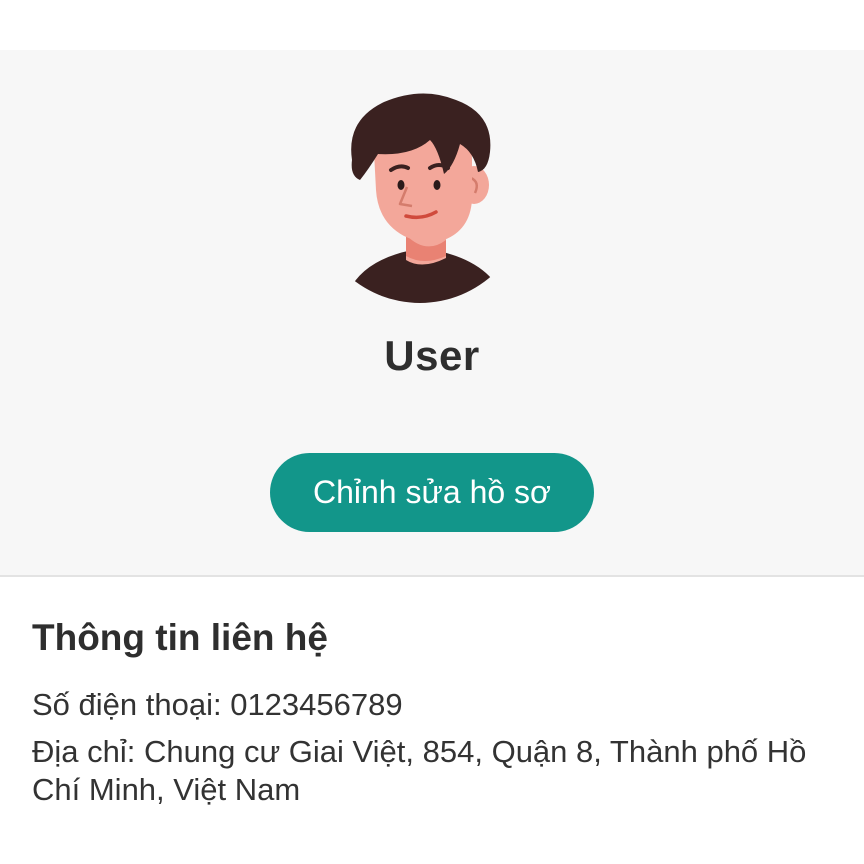 The width and height of the screenshot is (864, 864). Describe the element at coordinates (180, 637) in the screenshot. I see `contact-info-title: Thông tin liên hệ` at that location.